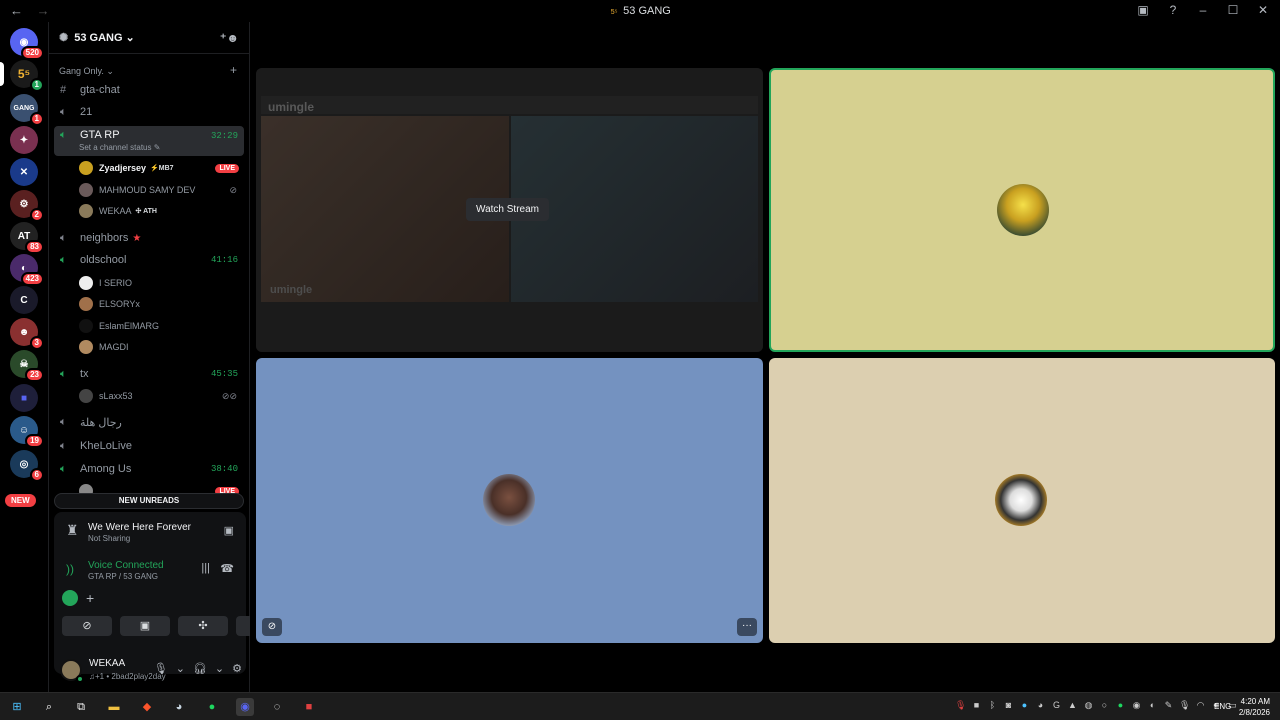  What do you see at coordinates (149, 112) in the screenshot?
I see `channel-21: 🔈︎ 21` at bounding box center [149, 112].